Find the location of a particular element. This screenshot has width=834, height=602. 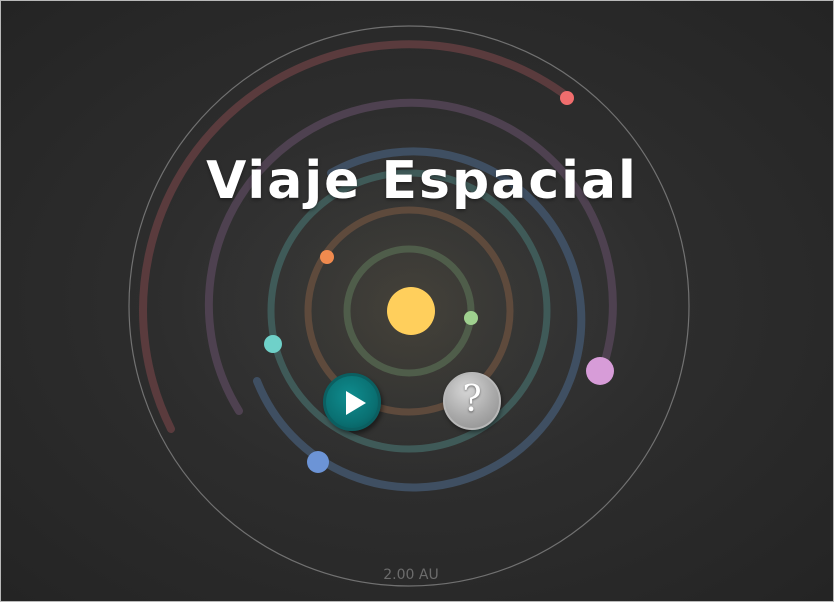

cyan-planet is located at coordinates (273, 344).